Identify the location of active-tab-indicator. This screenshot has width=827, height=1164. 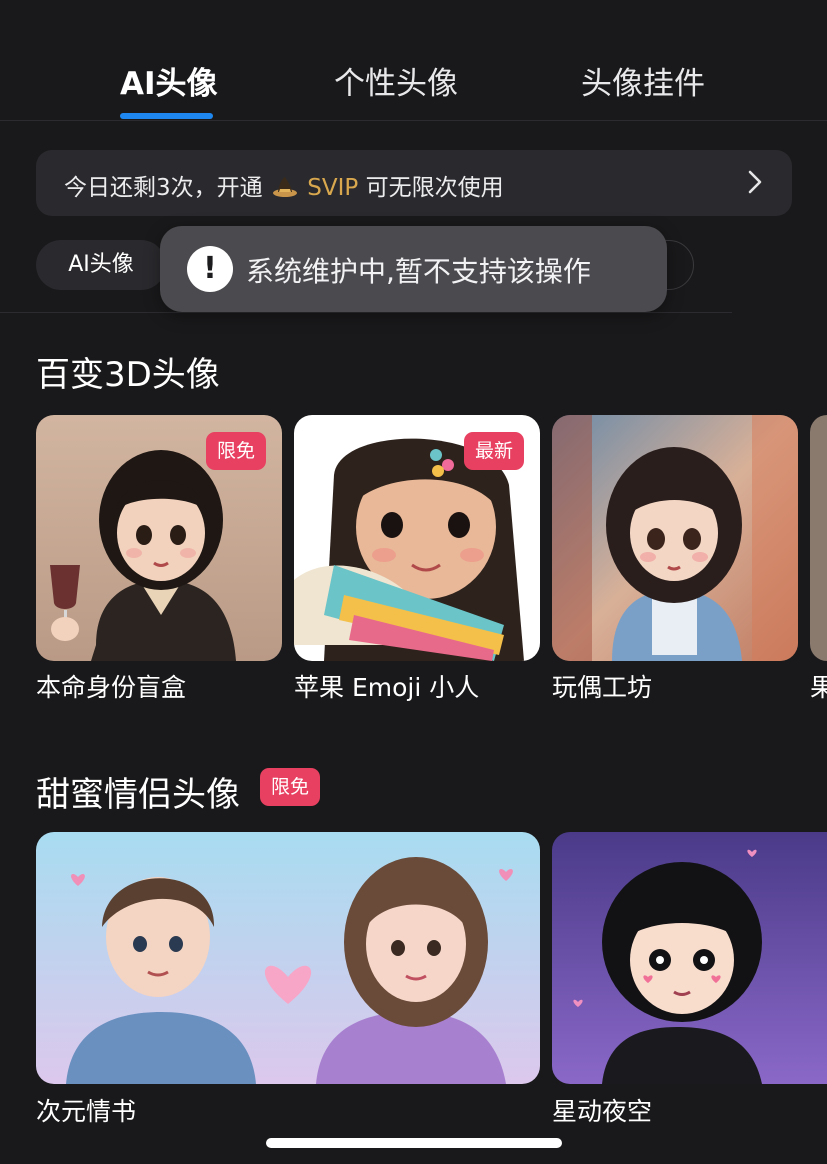
(166, 116).